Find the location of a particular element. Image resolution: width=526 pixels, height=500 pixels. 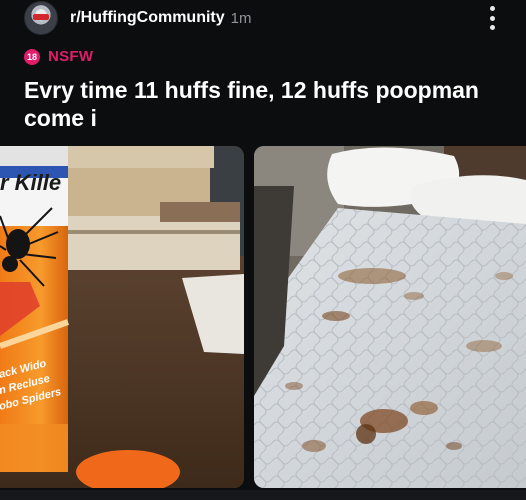

overflow-menu-icon is located at coordinates (492, 18).